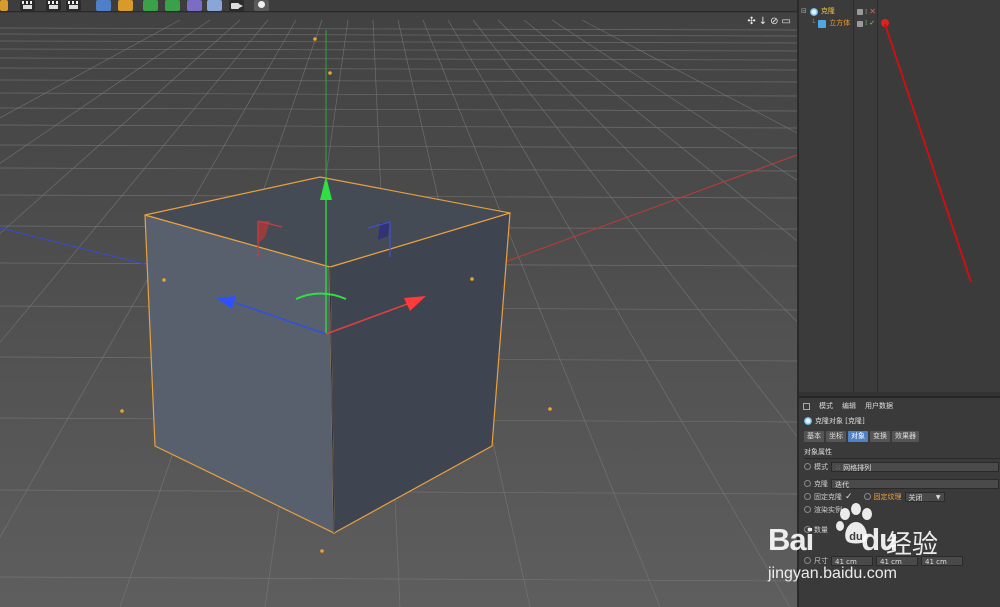  I want to click on clone-label: 克隆, so click(821, 483).